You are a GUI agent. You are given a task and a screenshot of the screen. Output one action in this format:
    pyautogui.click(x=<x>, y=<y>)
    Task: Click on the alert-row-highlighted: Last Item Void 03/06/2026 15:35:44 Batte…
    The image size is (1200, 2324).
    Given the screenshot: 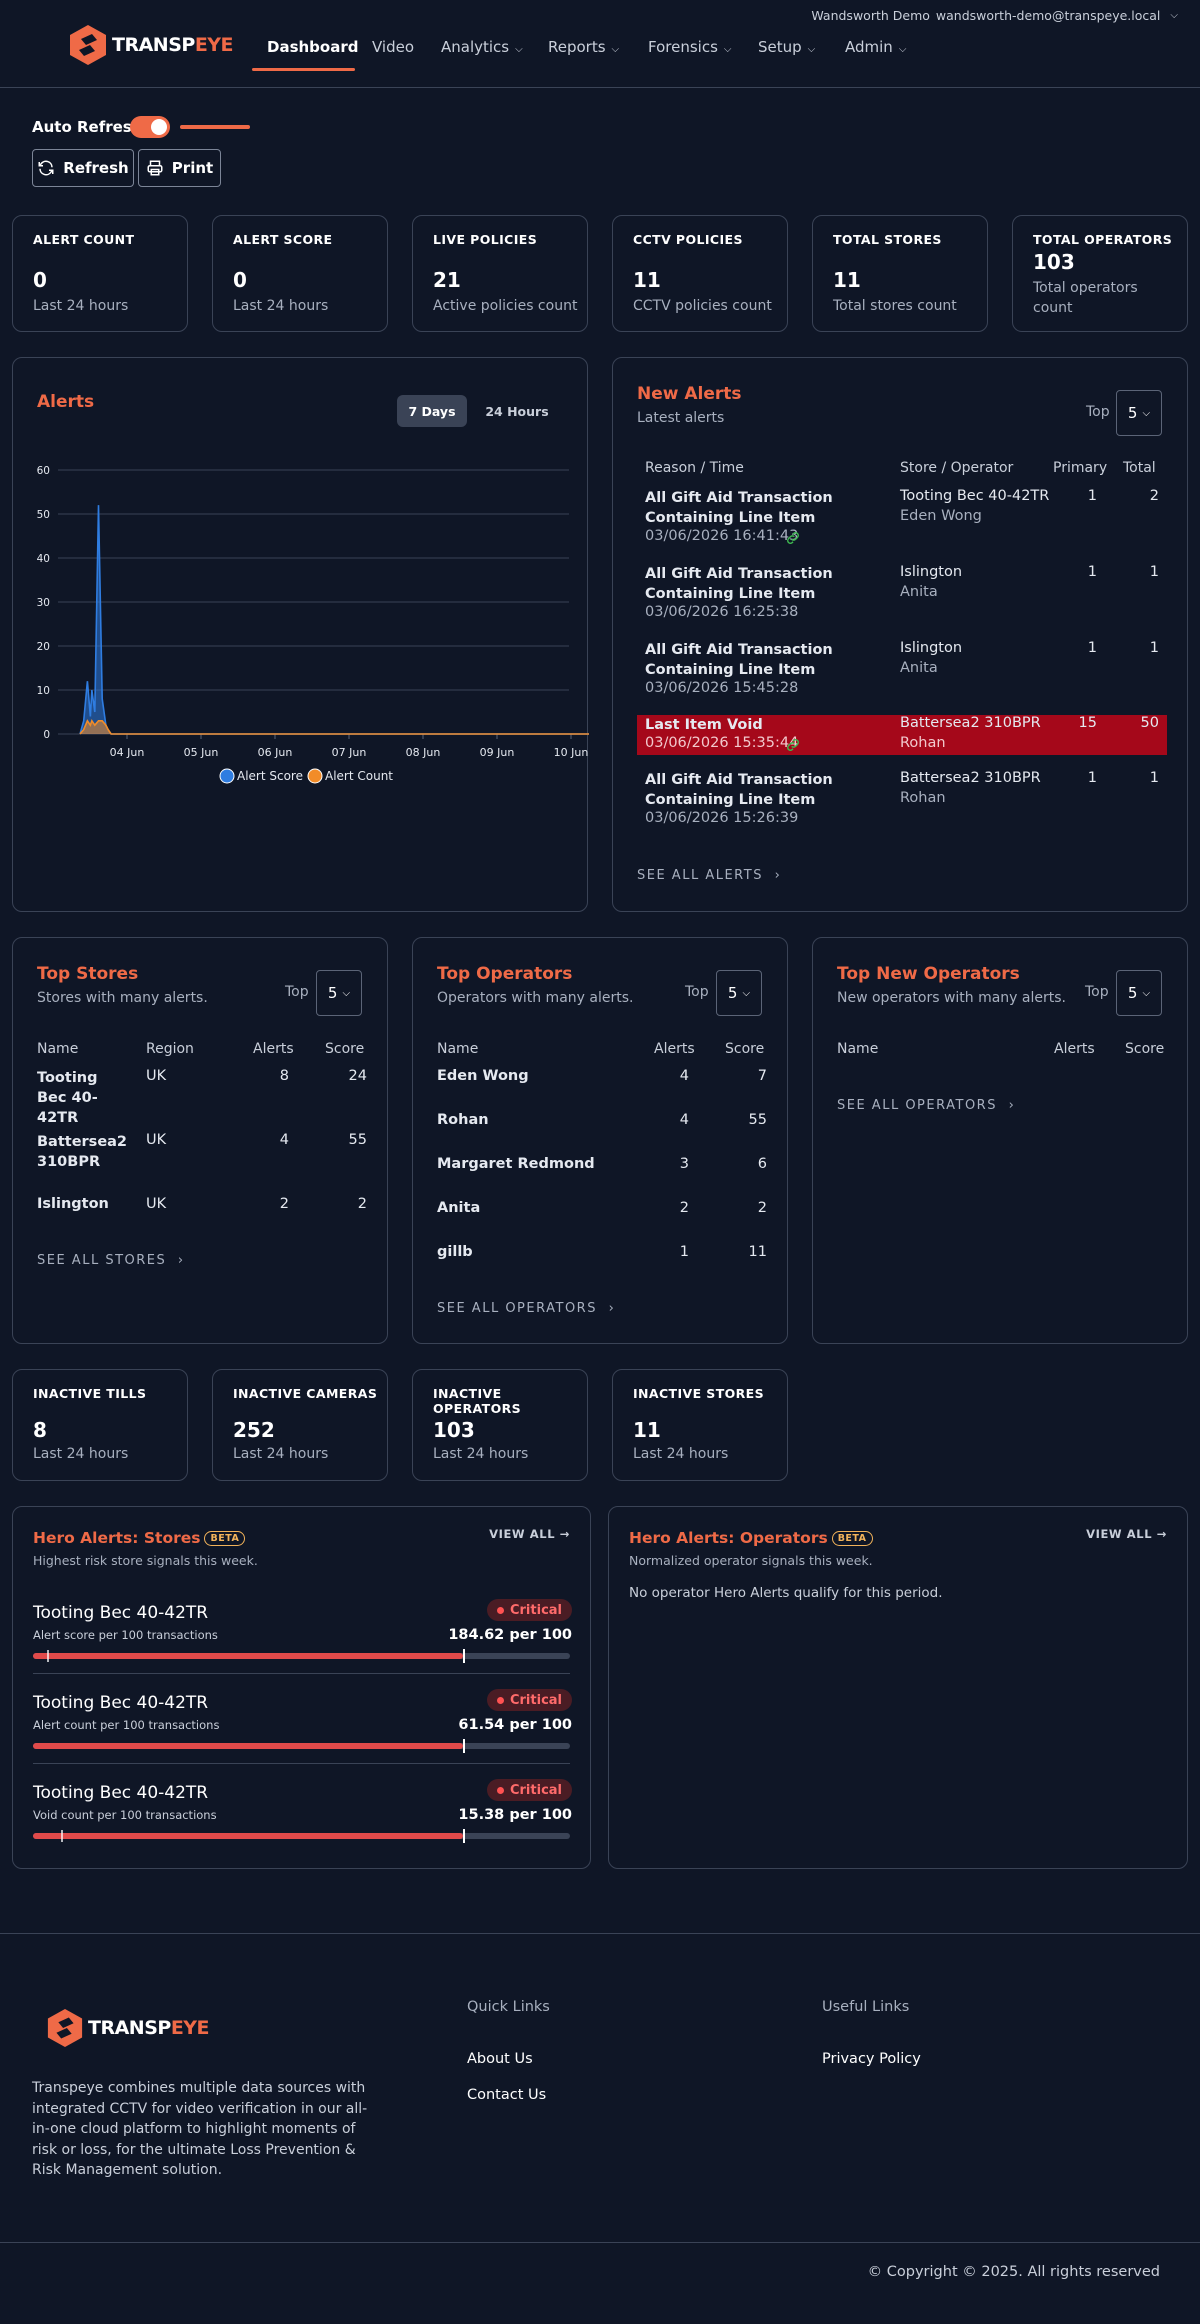 What is the action you would take?
    pyautogui.click(x=902, y=735)
    